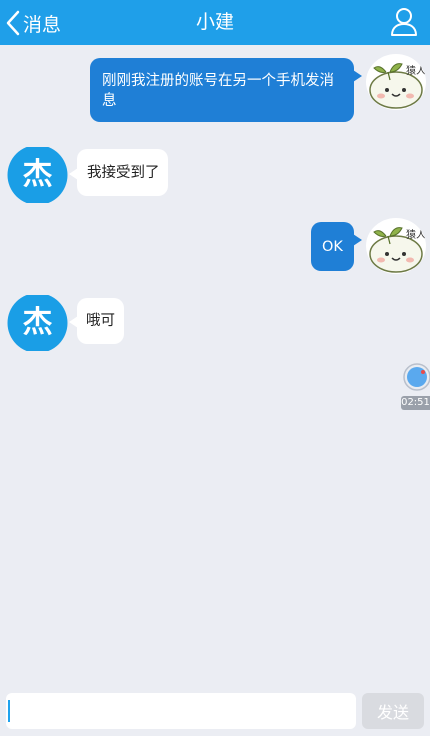 The image size is (430, 736). I want to click on profile-button, so click(404, 22).